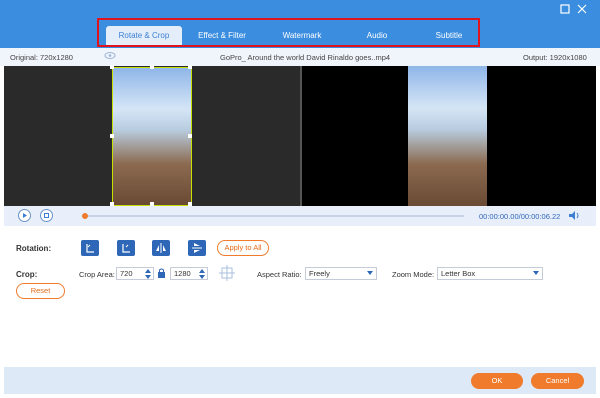 The height and width of the screenshot is (398, 600). Describe the element at coordinates (144, 35) in the screenshot. I see `tab-rotate-crop: Rotate & Crop` at that location.